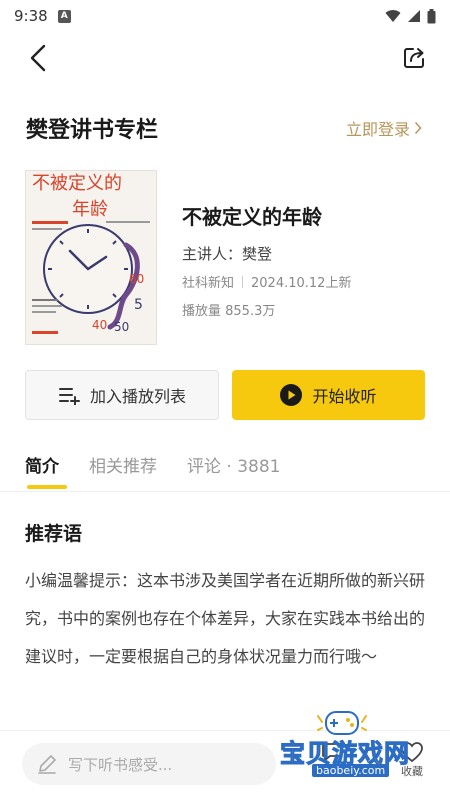 This screenshot has height=800, width=450. Describe the element at coordinates (64, 16) in the screenshot. I see `app-notification-icon: A` at that location.